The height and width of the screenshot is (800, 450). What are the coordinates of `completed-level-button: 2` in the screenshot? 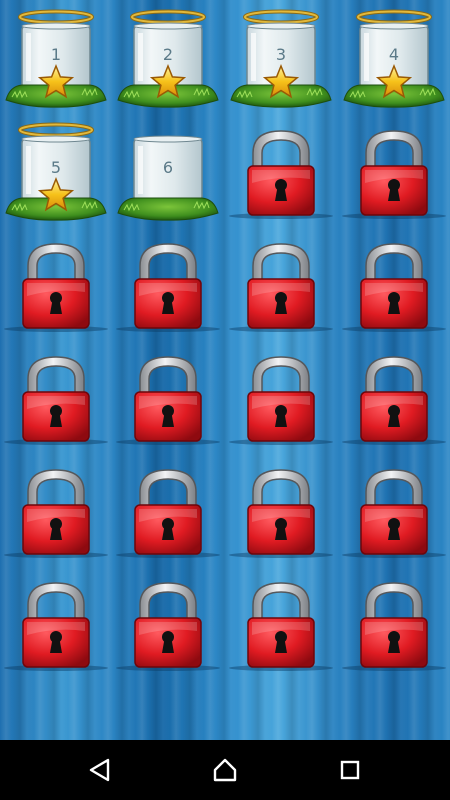 It's located at (168, 56).